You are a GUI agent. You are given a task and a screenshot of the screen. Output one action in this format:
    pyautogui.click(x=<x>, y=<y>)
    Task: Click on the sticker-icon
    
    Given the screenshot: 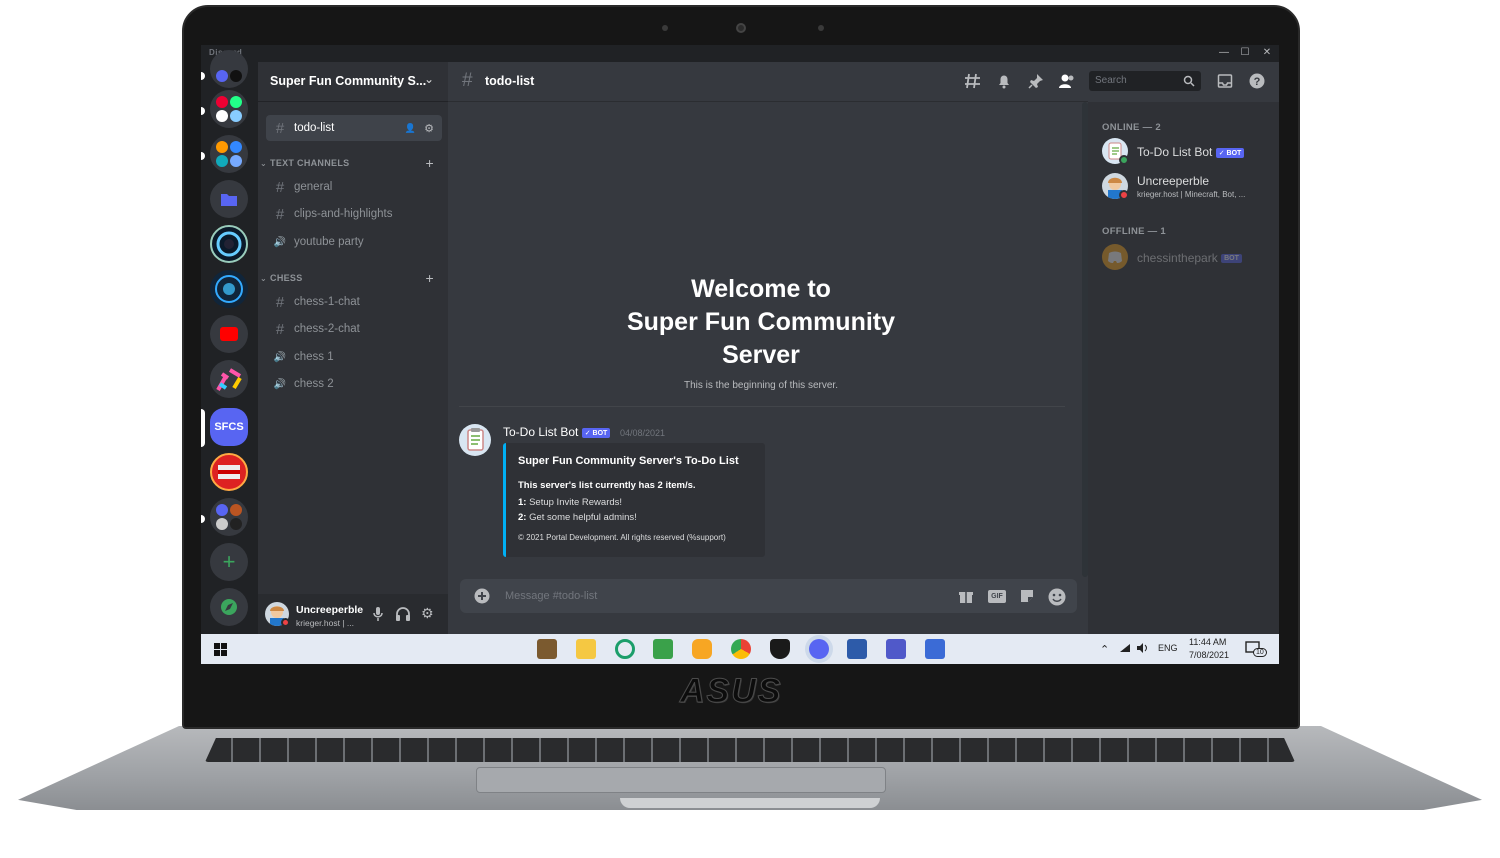 What is the action you would take?
    pyautogui.click(x=1027, y=596)
    